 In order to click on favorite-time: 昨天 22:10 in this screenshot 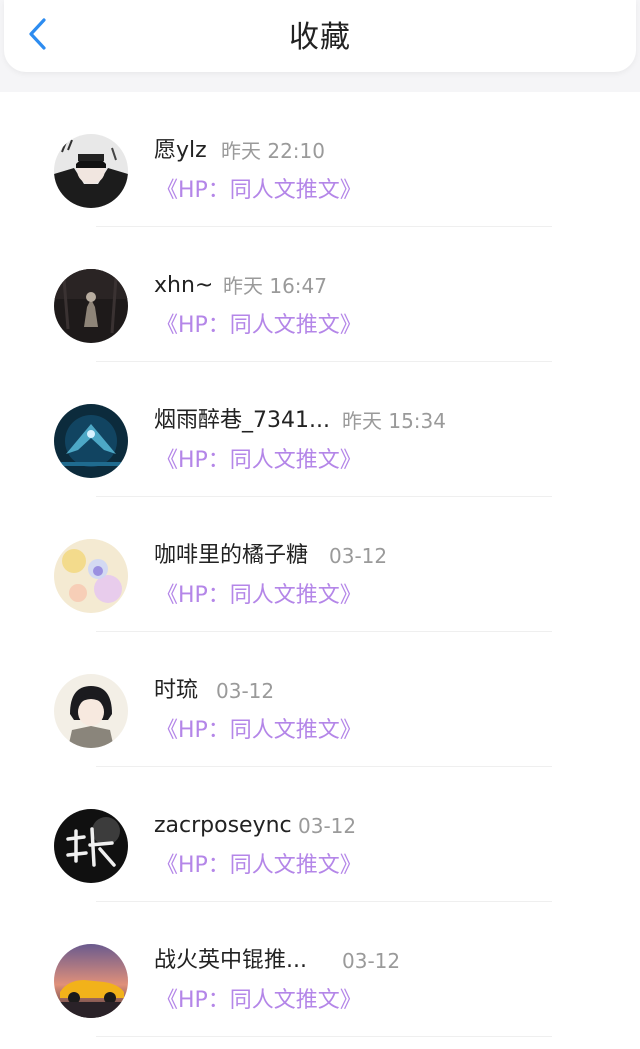, I will do `click(273, 151)`.